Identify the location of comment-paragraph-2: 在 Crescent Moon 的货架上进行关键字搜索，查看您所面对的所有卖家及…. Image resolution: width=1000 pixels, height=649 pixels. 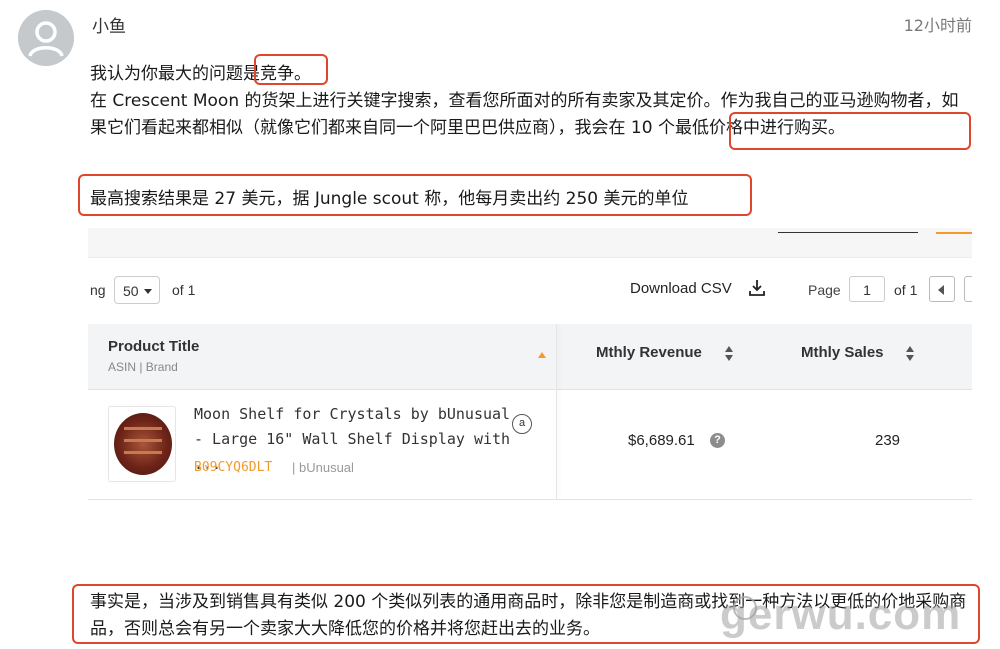
(524, 114).